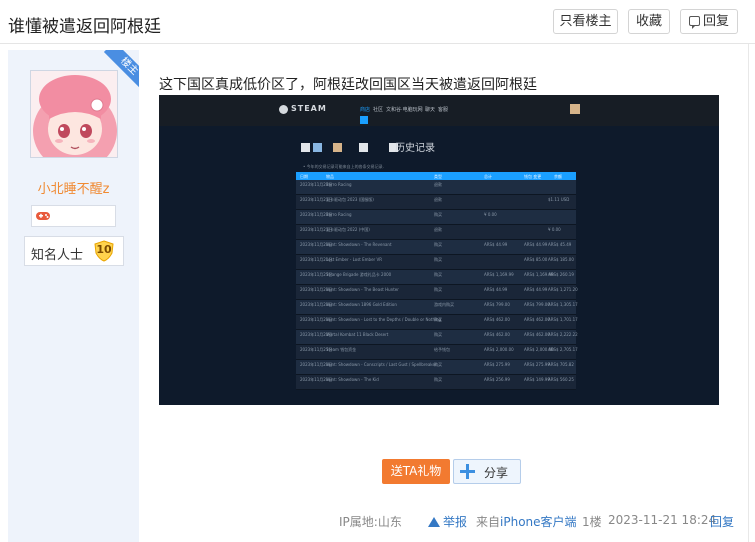  Describe the element at coordinates (497, 319) in the screenshot. I see `table-cell-total: ARS$ 462.00` at that location.